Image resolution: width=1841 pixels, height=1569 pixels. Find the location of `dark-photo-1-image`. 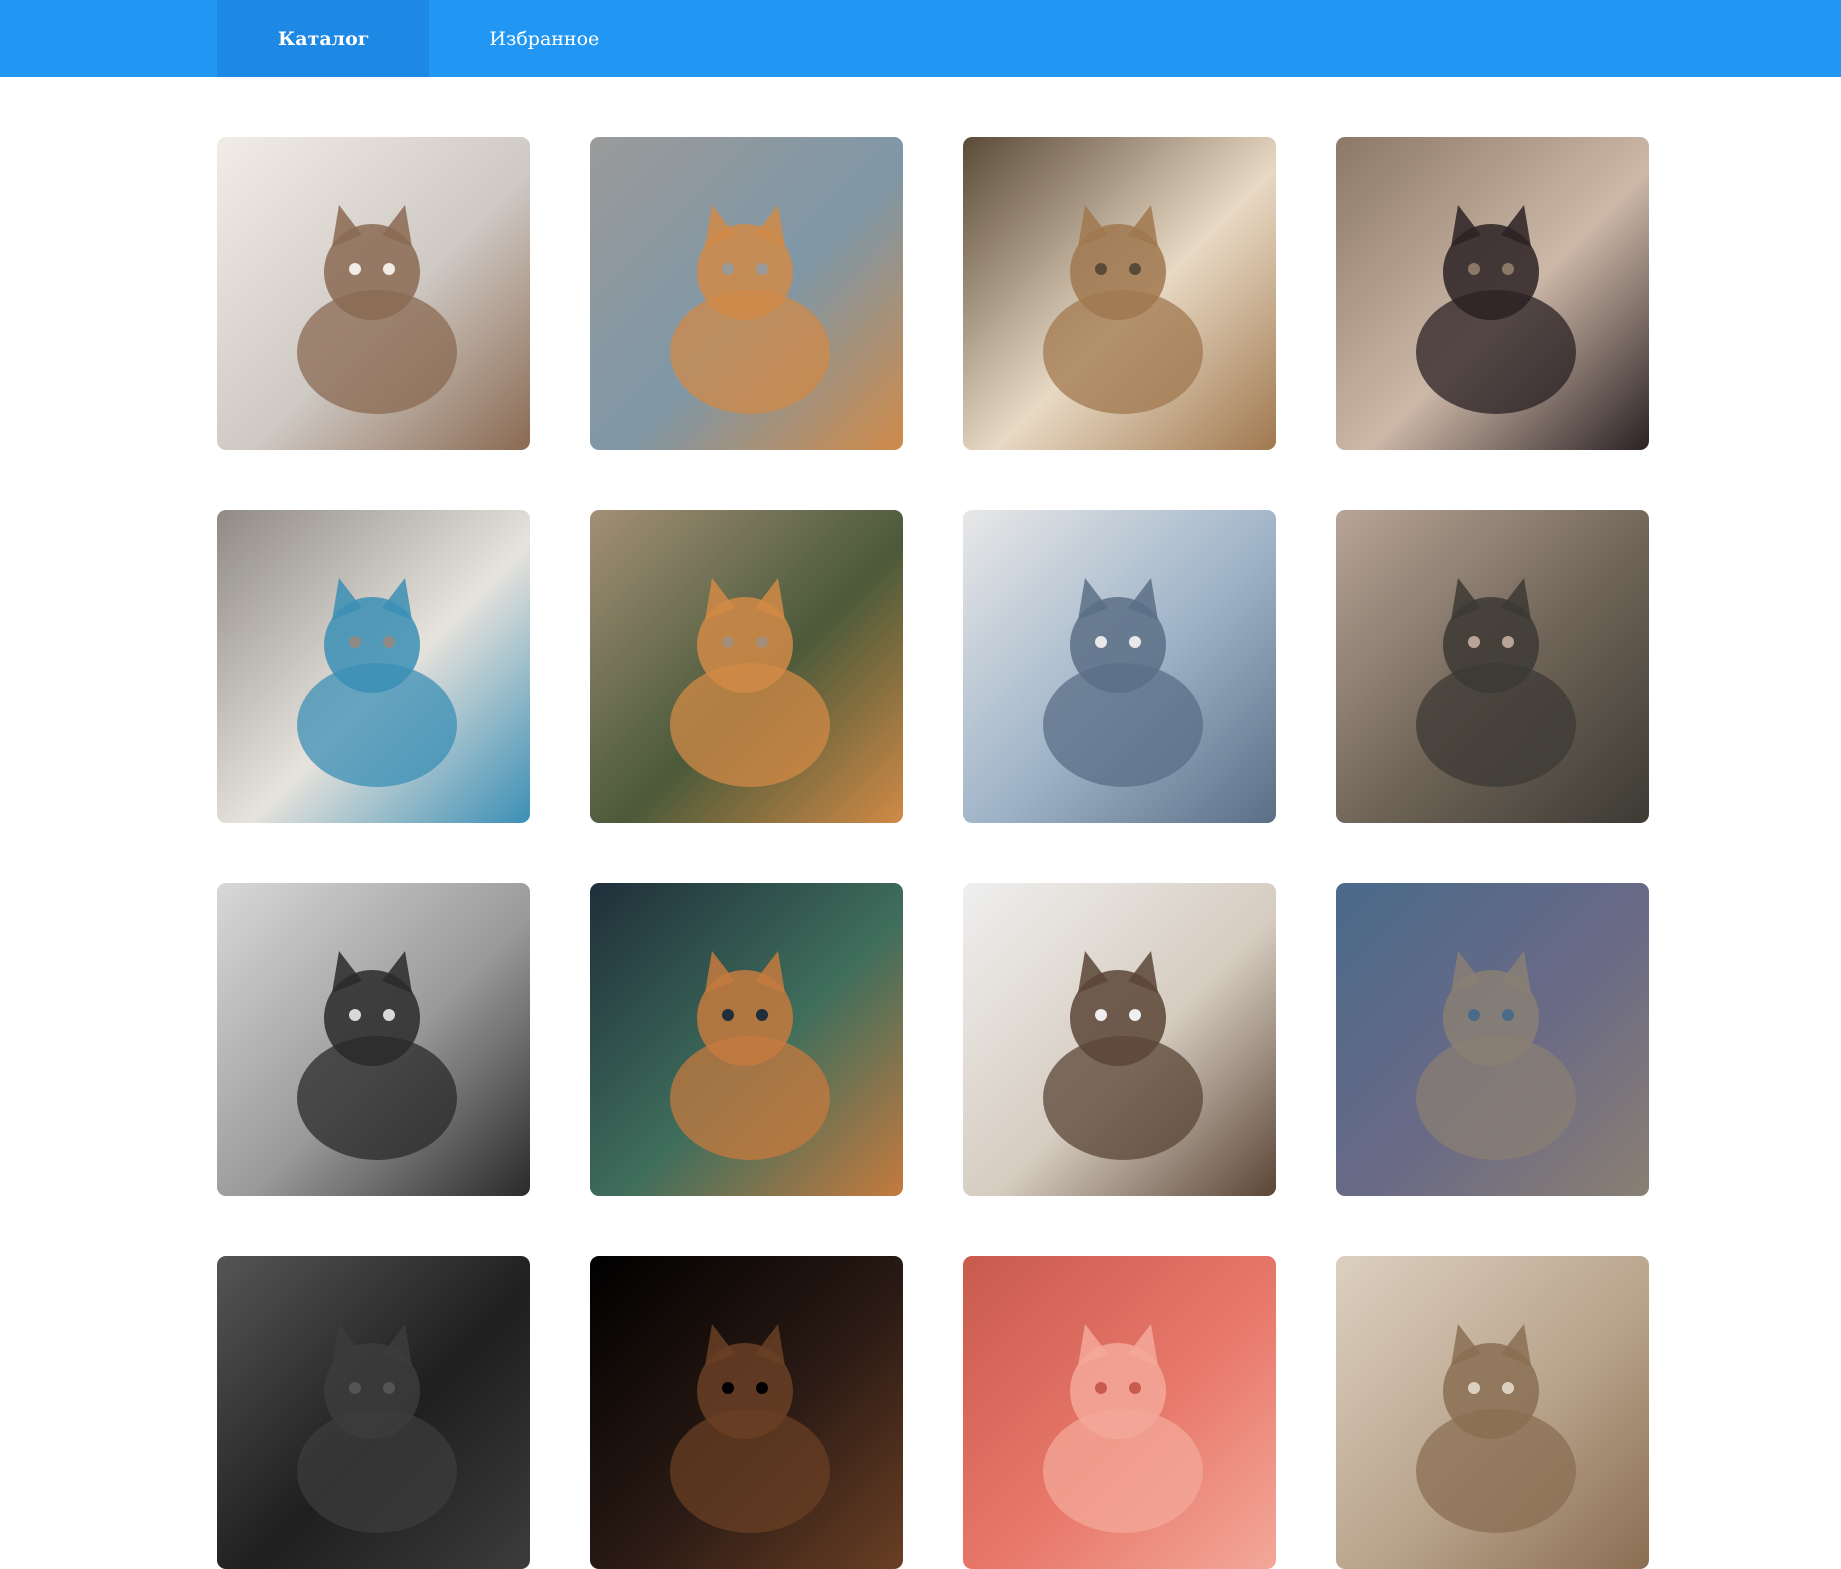

dark-photo-1-image is located at coordinates (373, 1412).